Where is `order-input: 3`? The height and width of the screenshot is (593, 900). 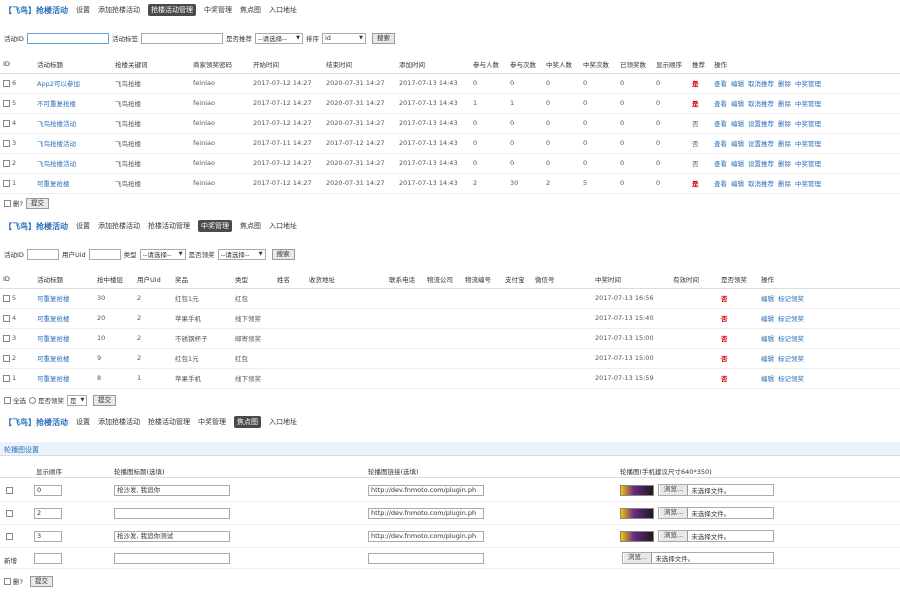 order-input: 3 is located at coordinates (48, 536).